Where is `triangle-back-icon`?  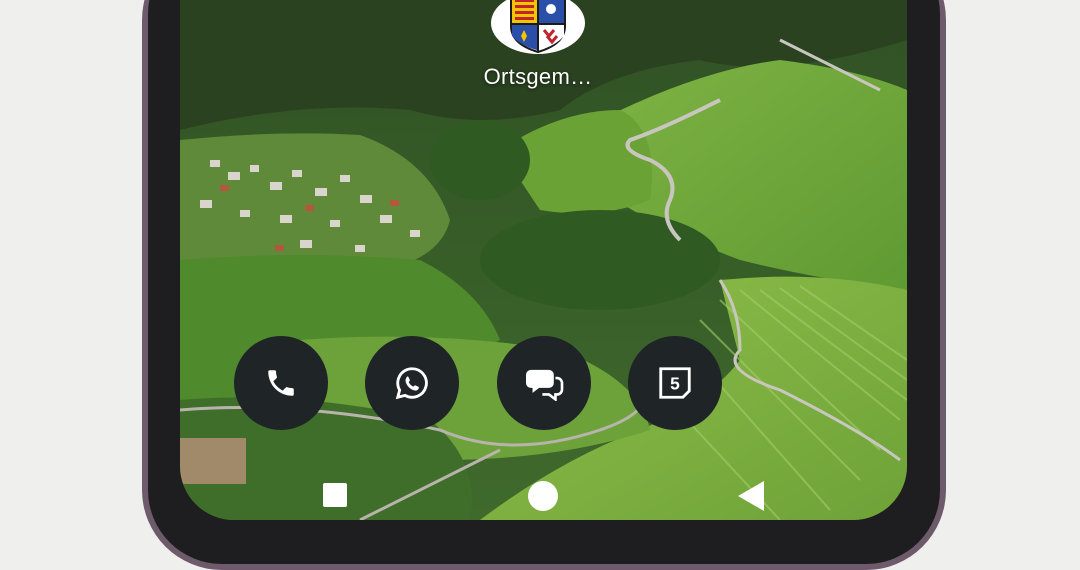 triangle-back-icon is located at coordinates (751, 496).